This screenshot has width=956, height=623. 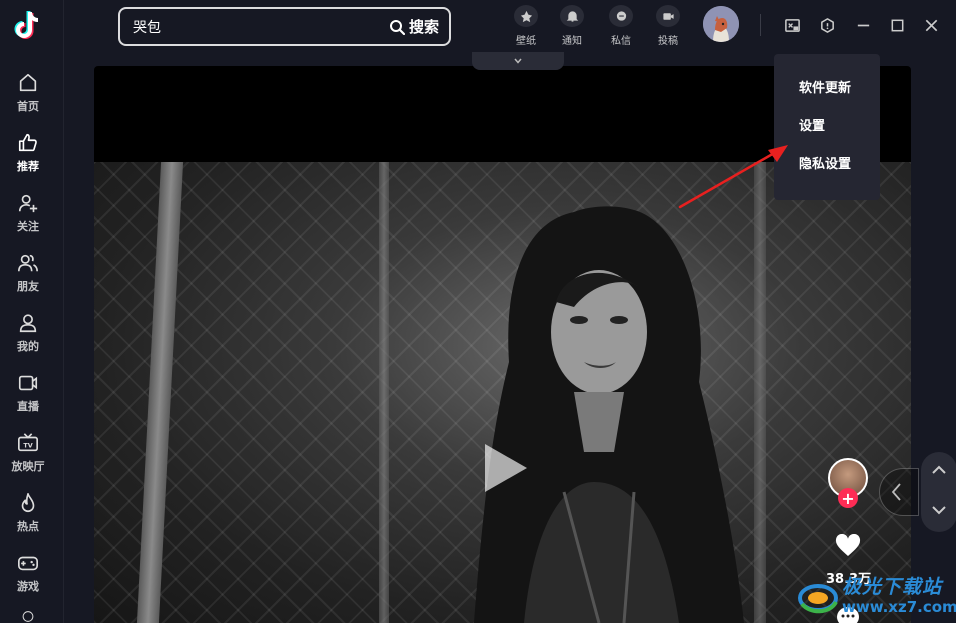 I want to click on site-watermark: 极光下载站 www.xz7.com, so click(x=876, y=595).